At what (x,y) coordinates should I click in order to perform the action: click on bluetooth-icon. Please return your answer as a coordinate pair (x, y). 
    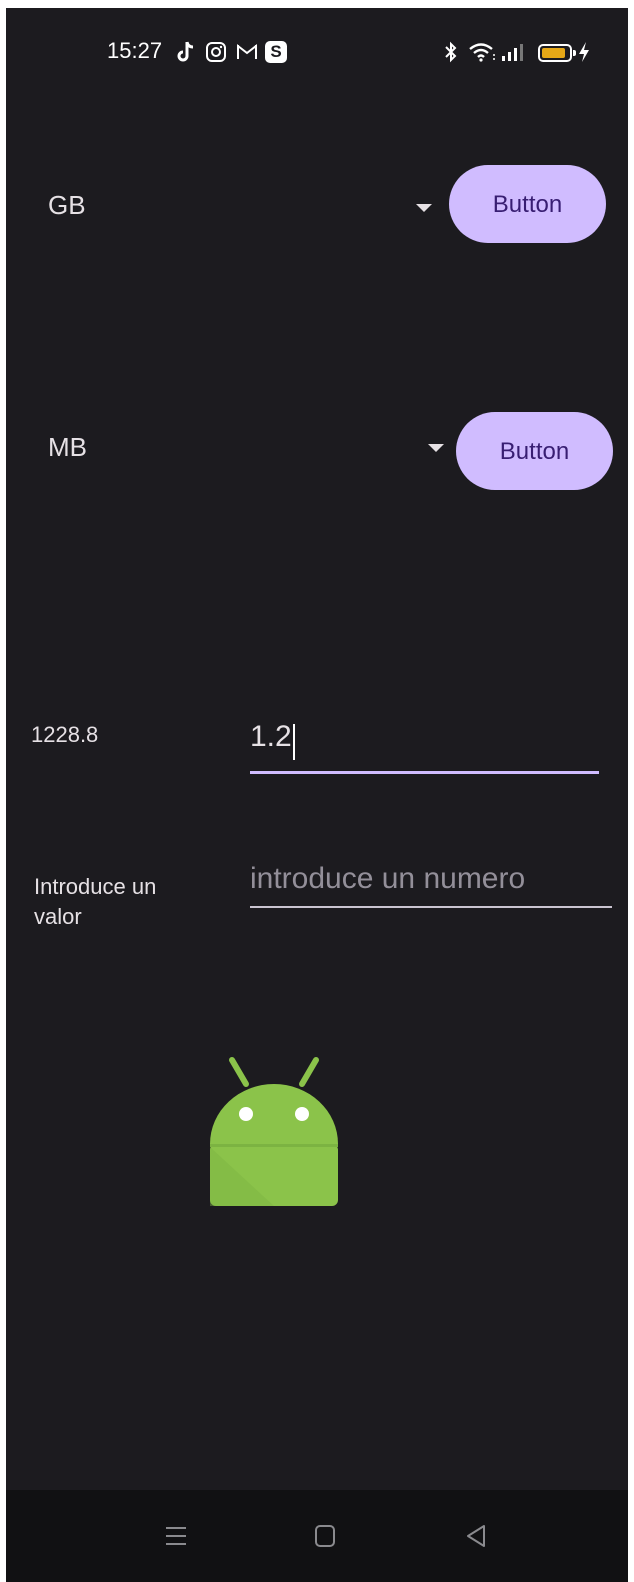
    Looking at the image, I should click on (451, 52).